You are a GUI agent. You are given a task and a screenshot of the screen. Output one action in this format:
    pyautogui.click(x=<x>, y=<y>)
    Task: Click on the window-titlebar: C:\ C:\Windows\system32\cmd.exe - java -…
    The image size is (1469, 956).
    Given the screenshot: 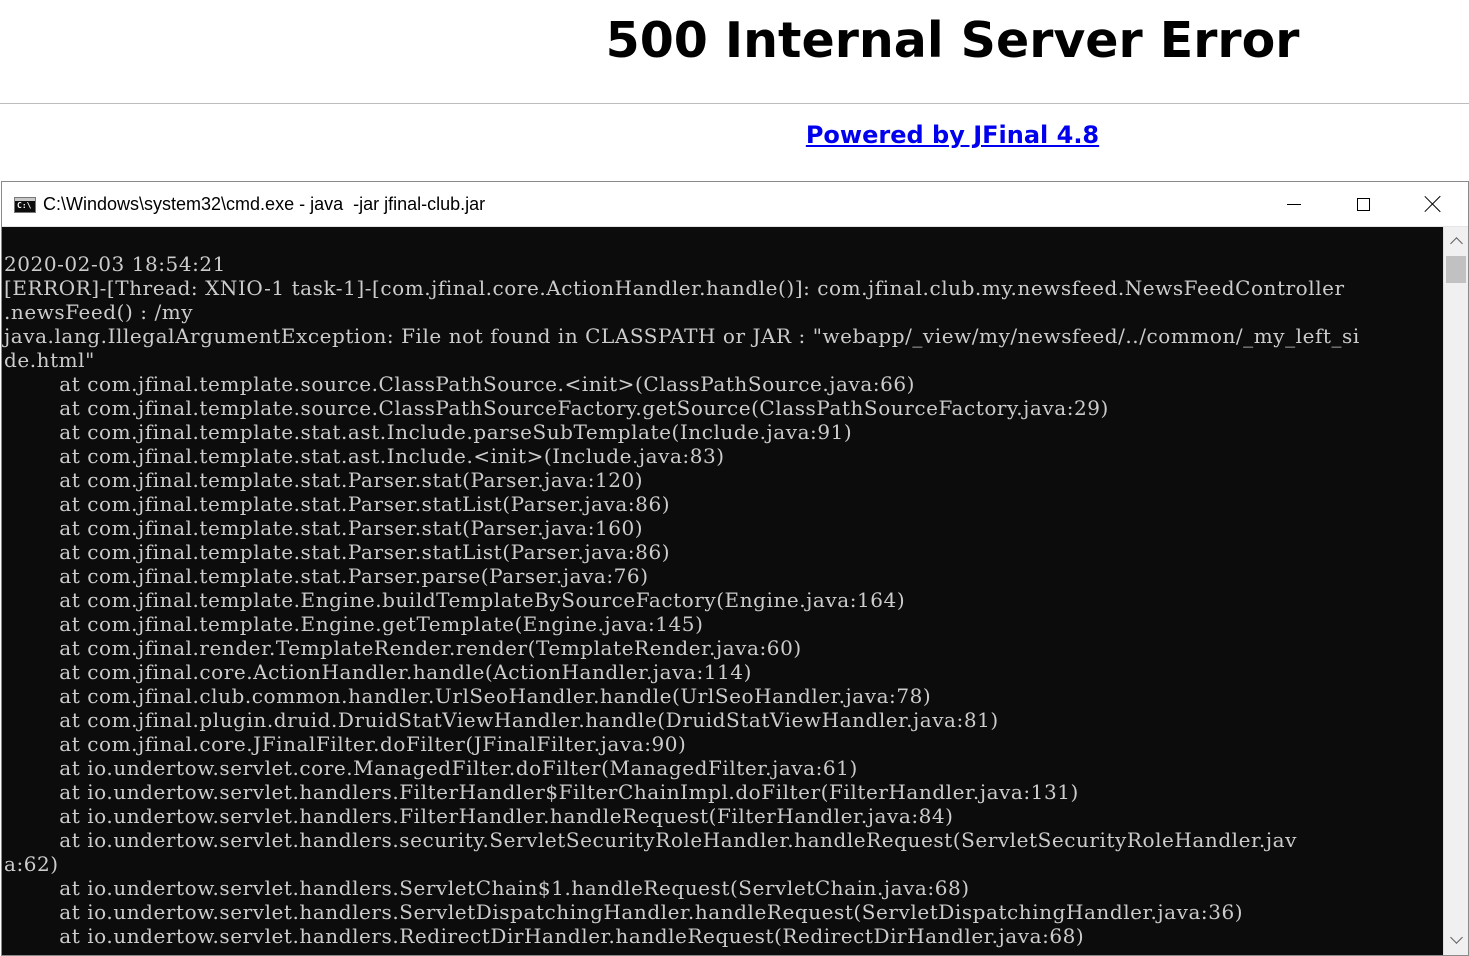 What is the action you would take?
    pyautogui.click(x=735, y=204)
    